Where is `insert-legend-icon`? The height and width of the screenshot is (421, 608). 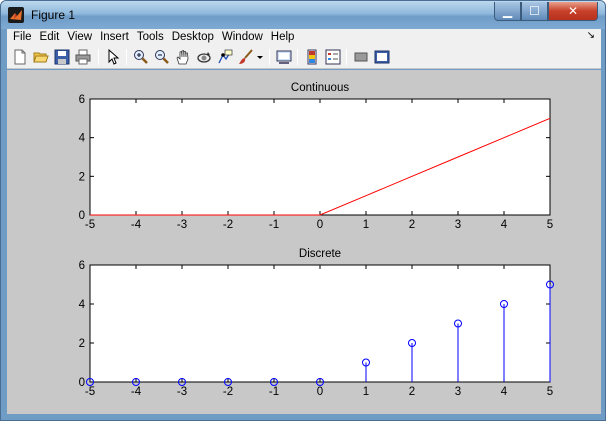
insert-legend-icon is located at coordinates (333, 57).